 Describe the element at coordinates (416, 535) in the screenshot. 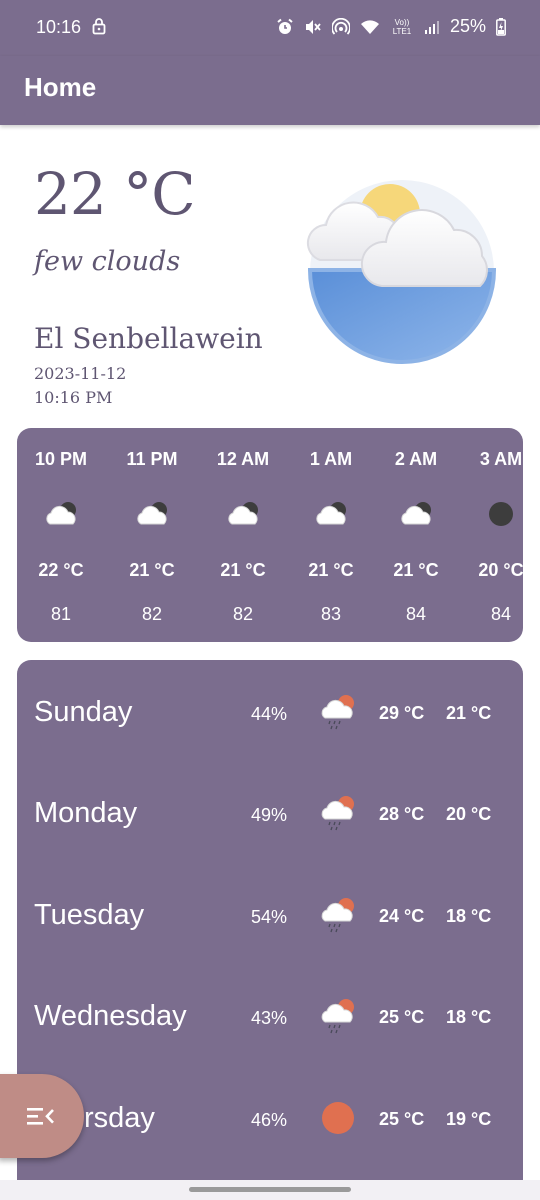

I see `hourly-item: 2 AM 21 °C 84` at that location.